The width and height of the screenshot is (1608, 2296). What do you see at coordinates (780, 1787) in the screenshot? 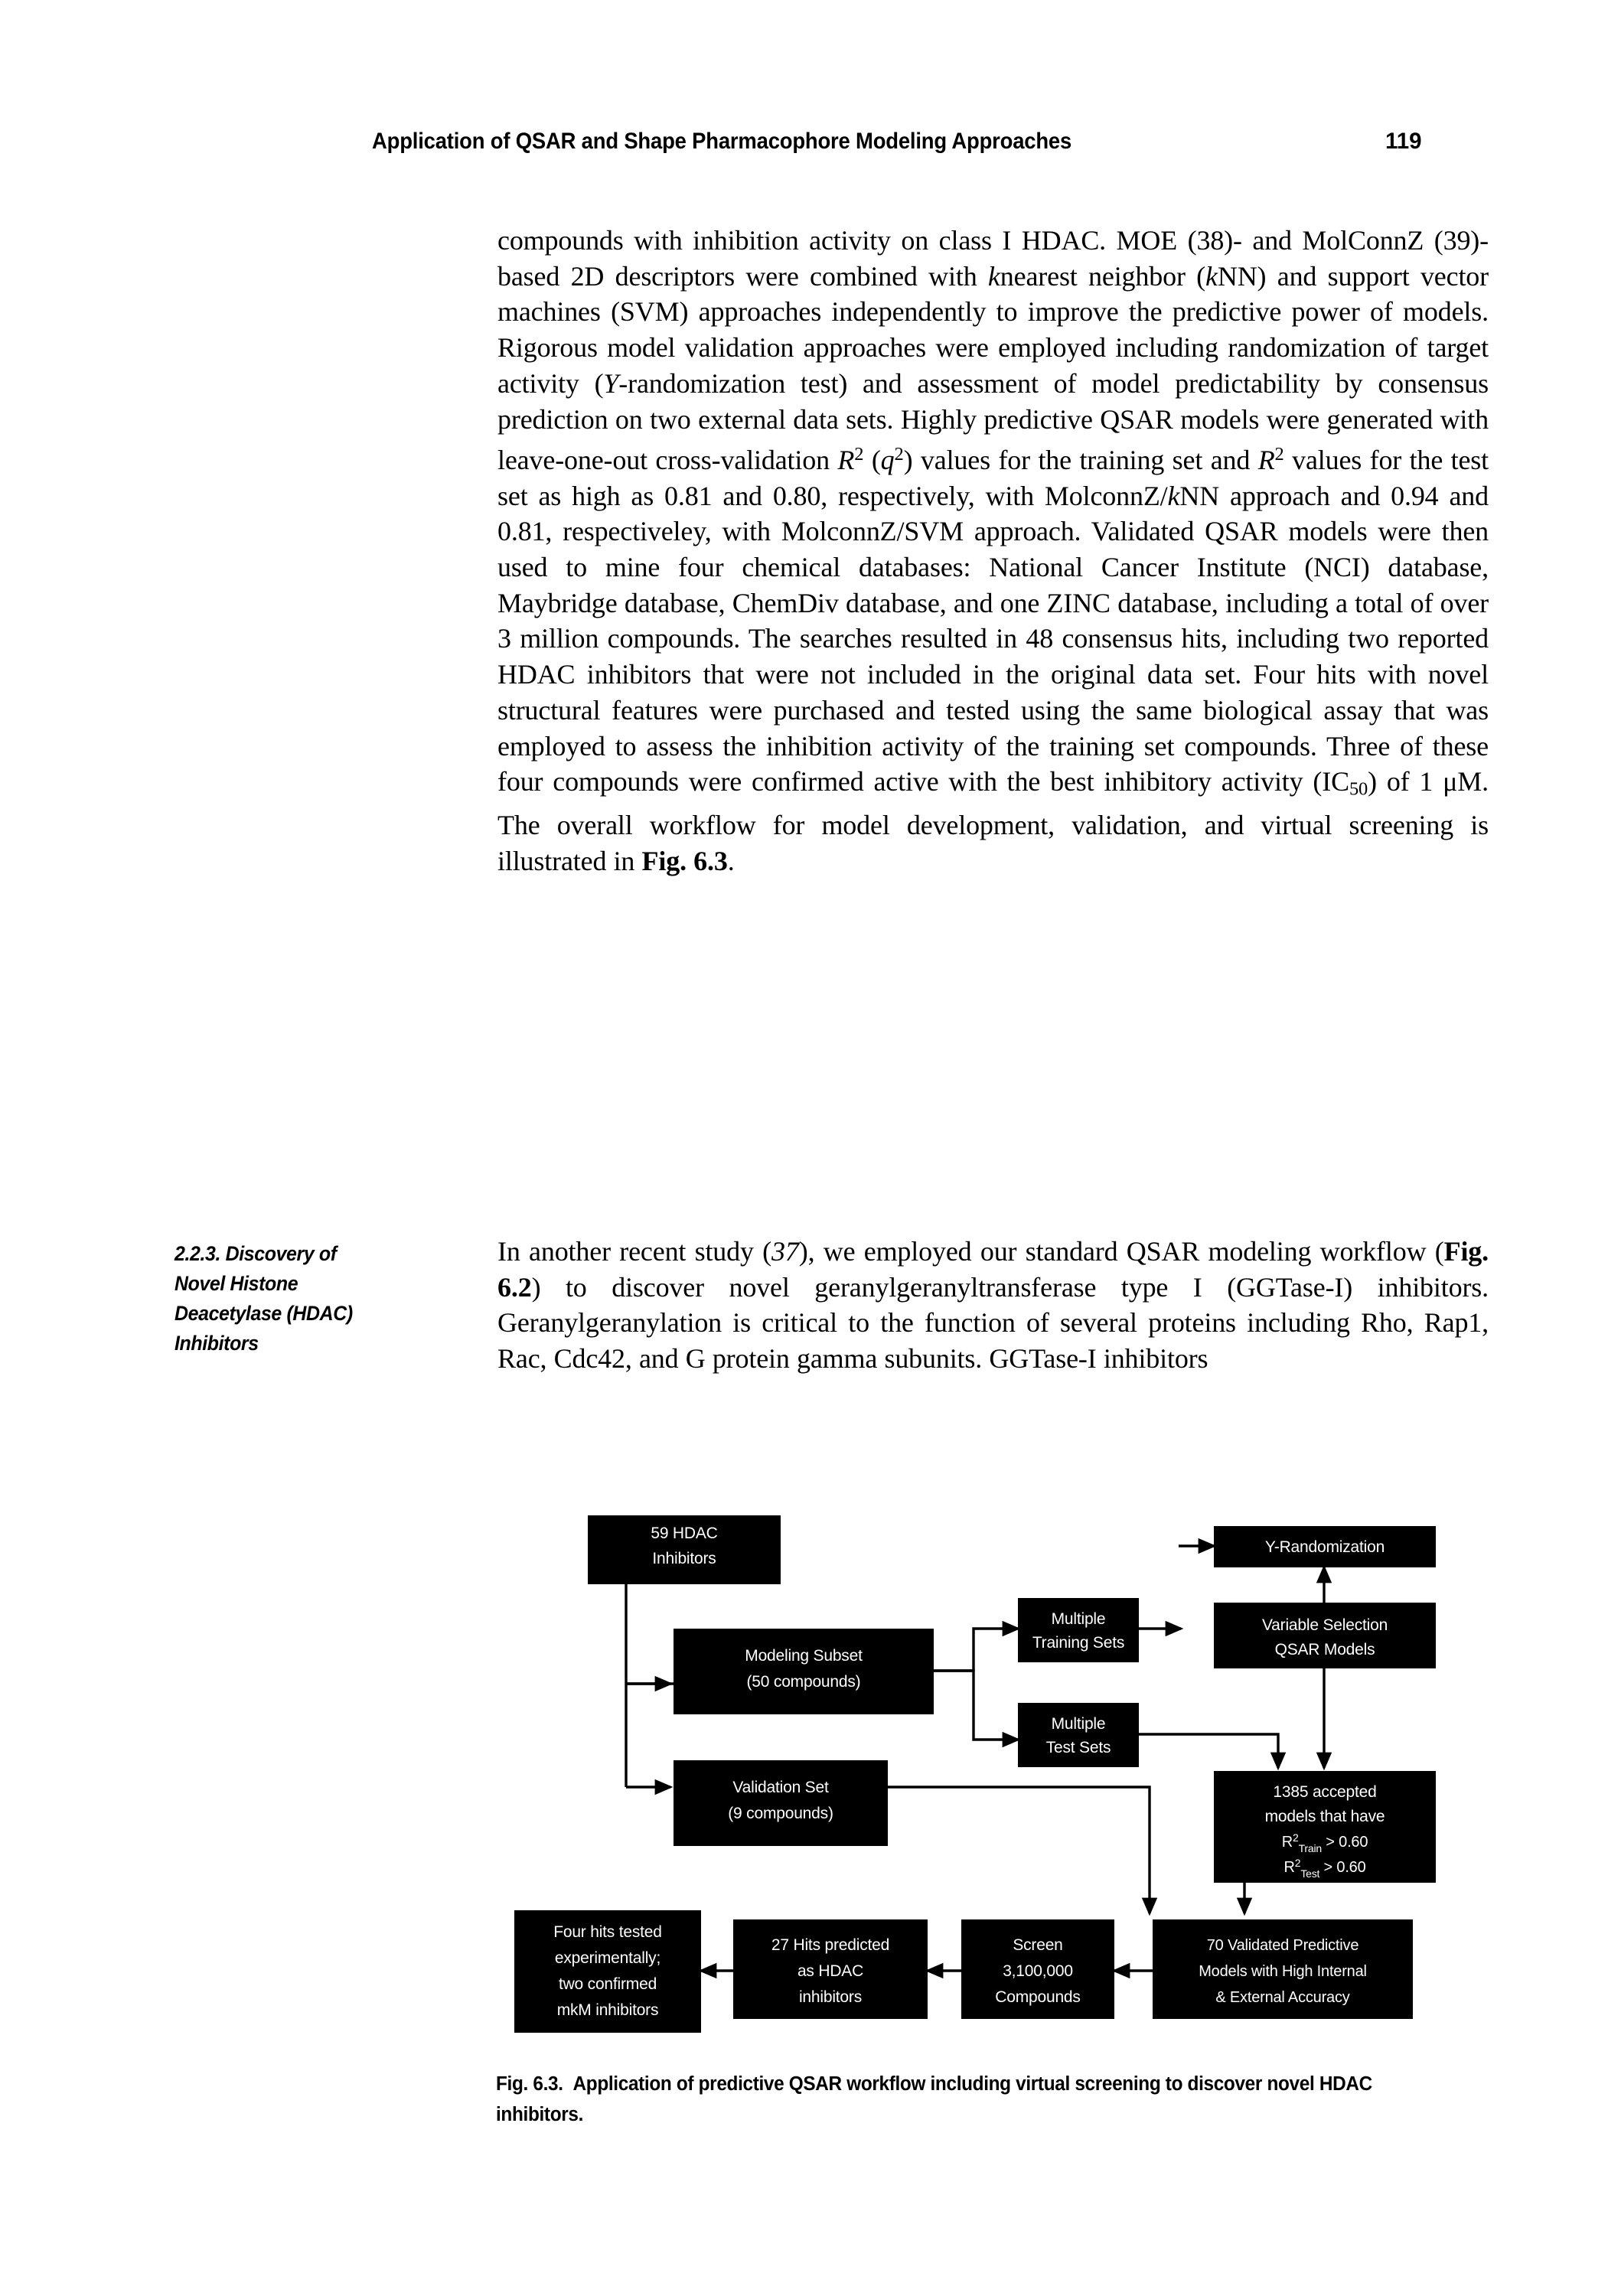
I see `node-label-line-1: Validation Set` at bounding box center [780, 1787].